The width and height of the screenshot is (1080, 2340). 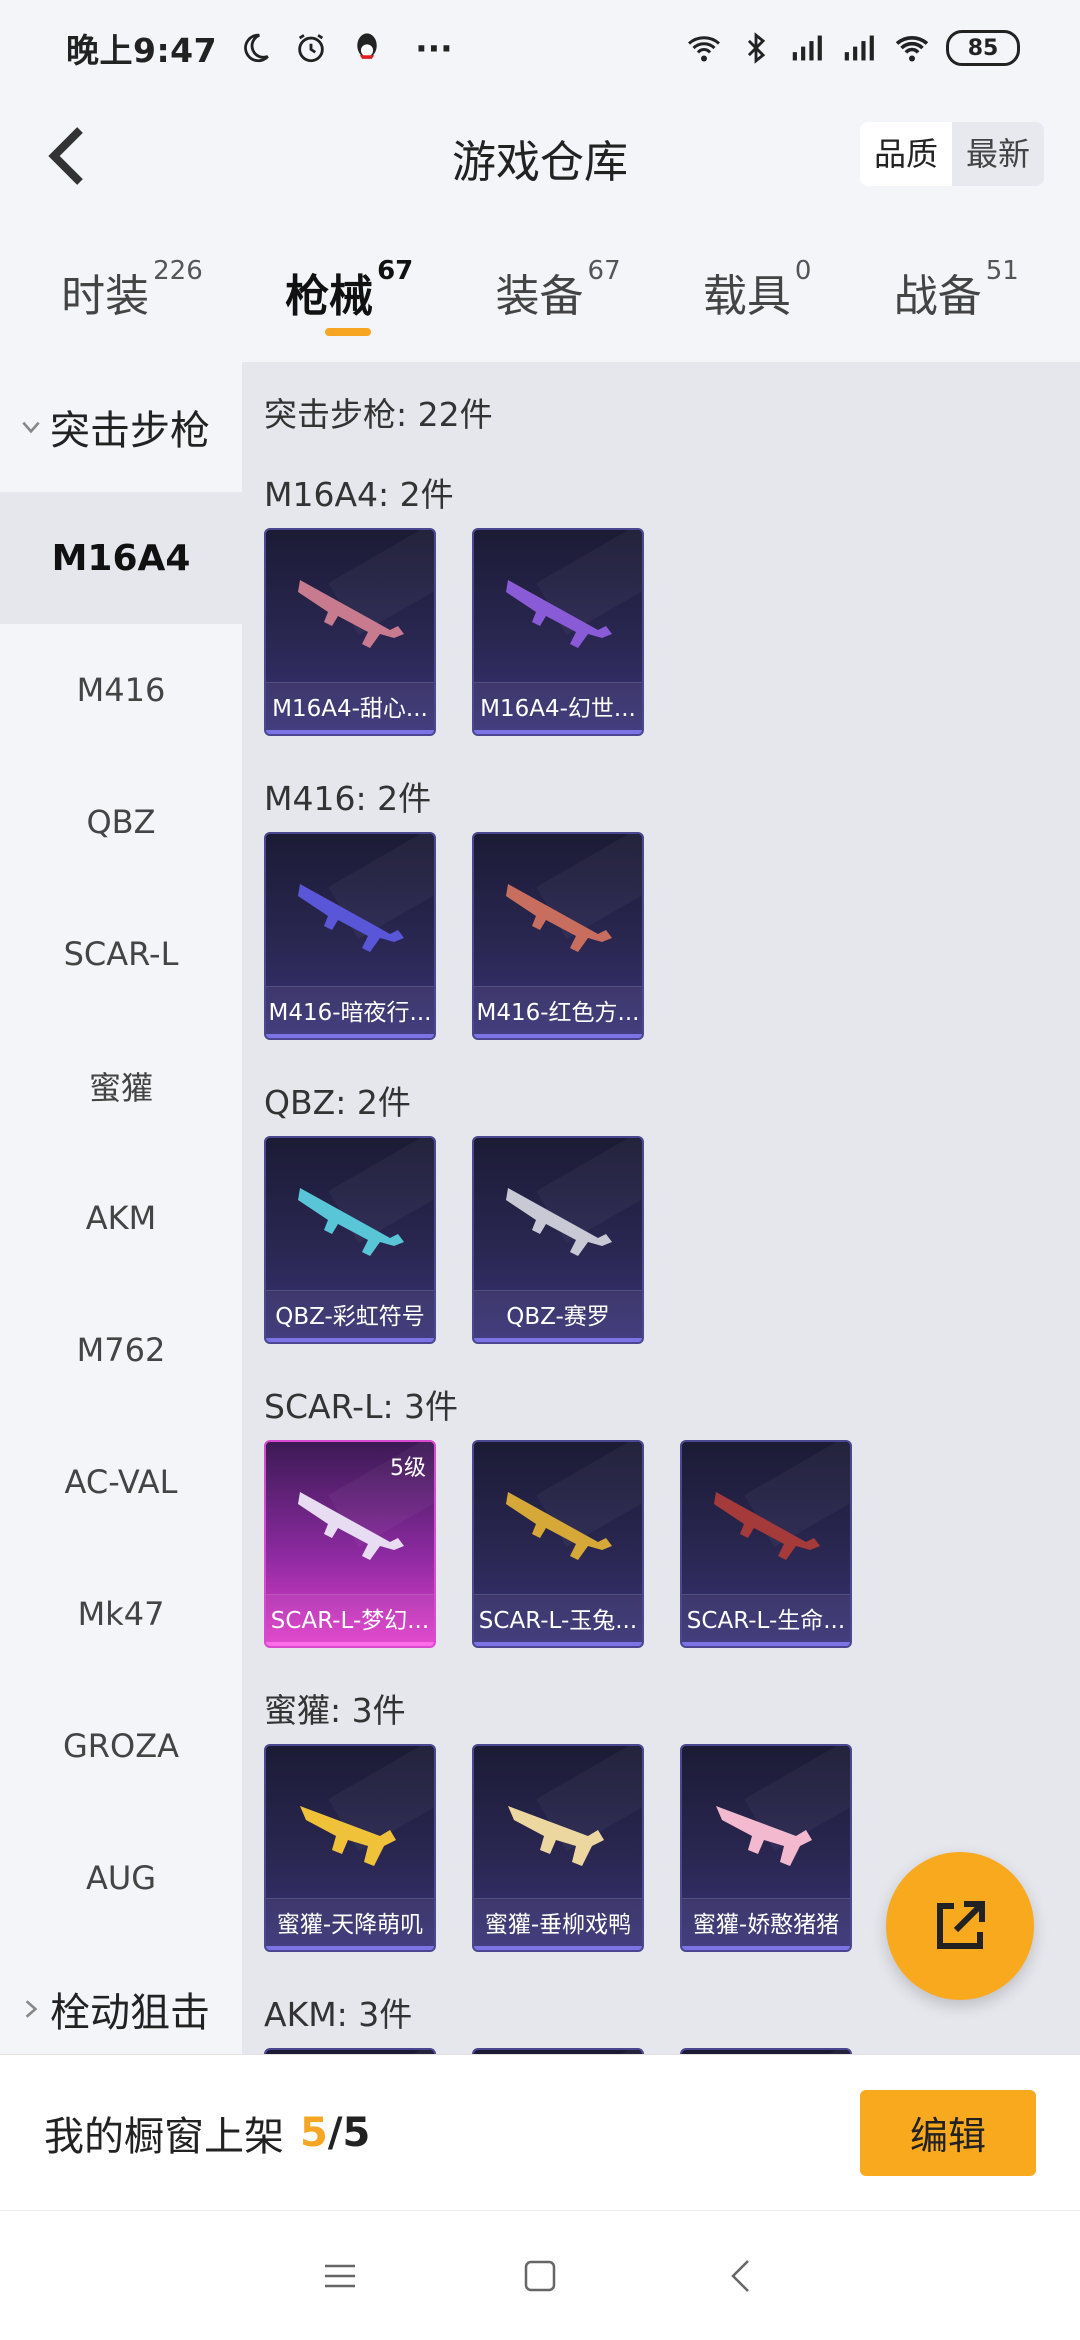 I want to click on weapon-card: QBZ-赛罗, so click(x=558, y=1240).